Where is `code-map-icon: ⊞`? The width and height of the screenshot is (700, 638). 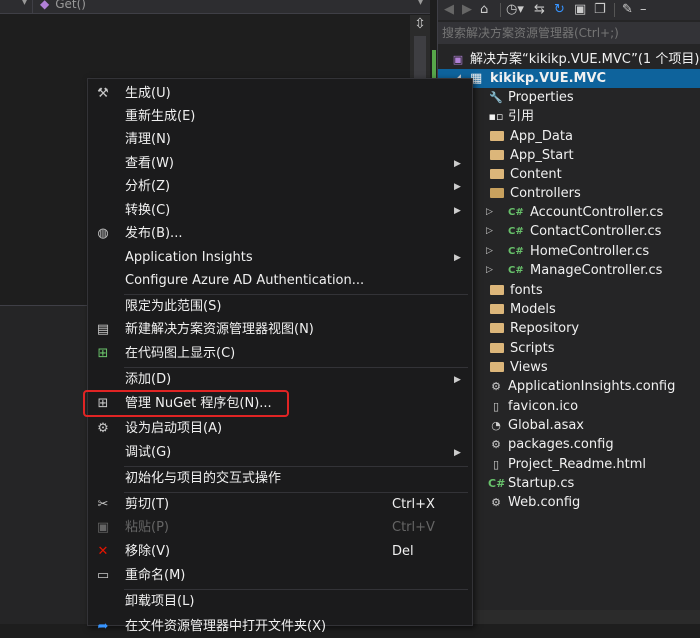 code-map-icon: ⊞ is located at coordinates (103, 353).